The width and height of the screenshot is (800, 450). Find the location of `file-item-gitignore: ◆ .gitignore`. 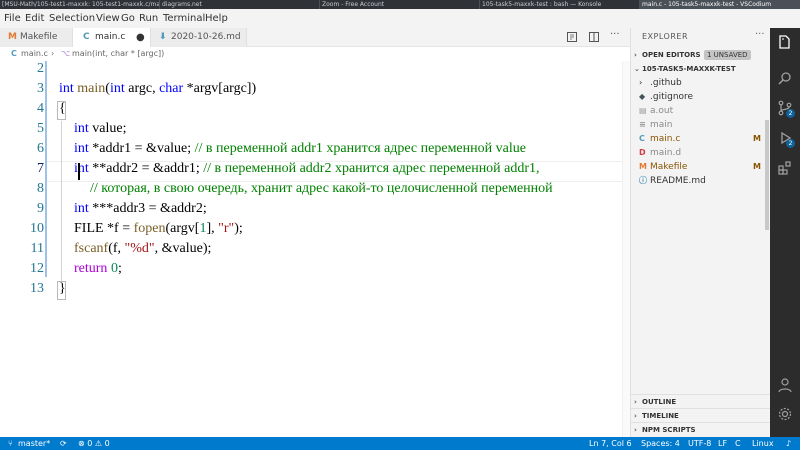

file-item-gitignore: ◆ .gitignore is located at coordinates (700, 97).